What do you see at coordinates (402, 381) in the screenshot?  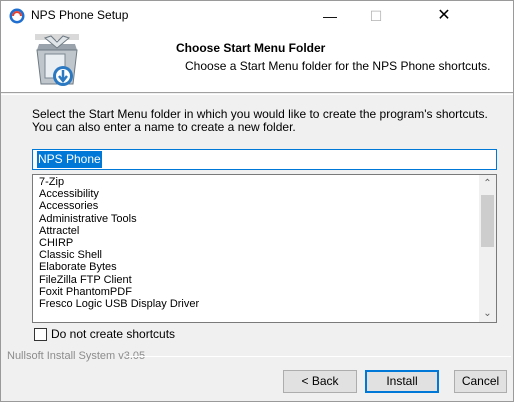 I see `install-button: Install` at bounding box center [402, 381].